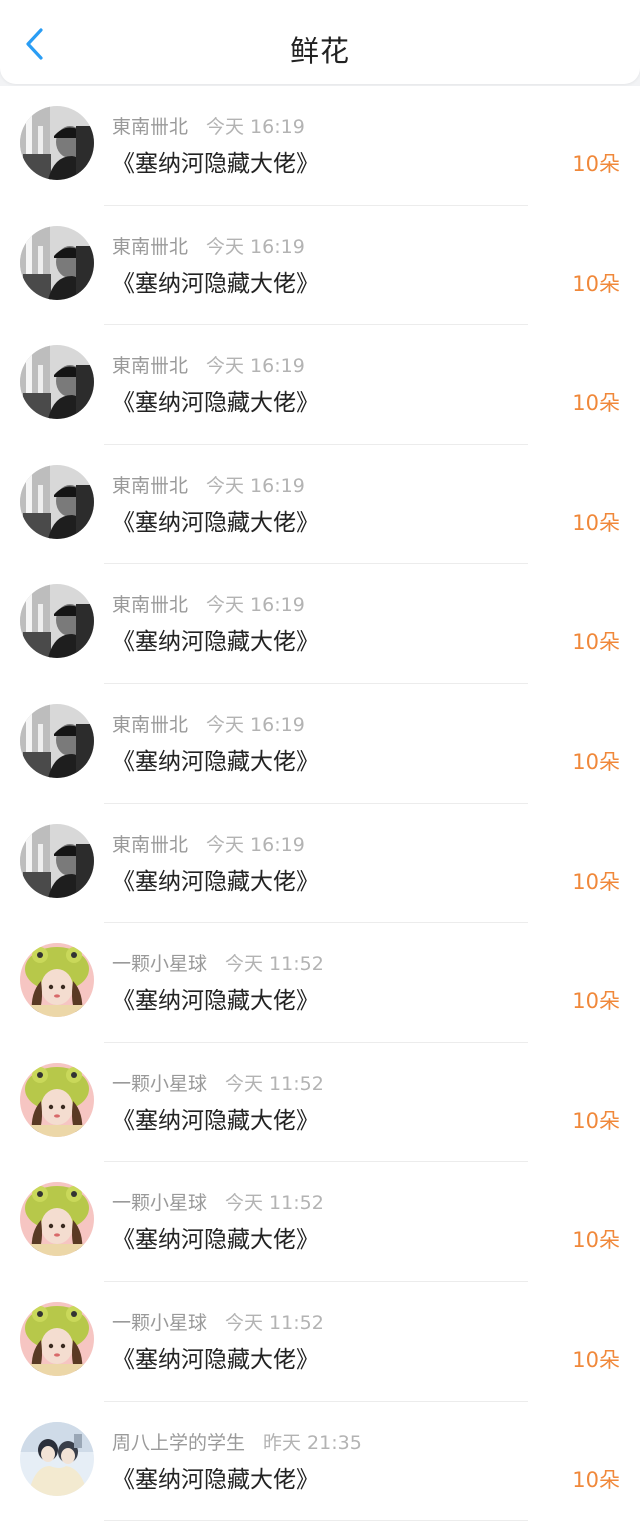 Image resolution: width=640 pixels, height=1534 pixels. I want to click on divider, so click(316, 1521).